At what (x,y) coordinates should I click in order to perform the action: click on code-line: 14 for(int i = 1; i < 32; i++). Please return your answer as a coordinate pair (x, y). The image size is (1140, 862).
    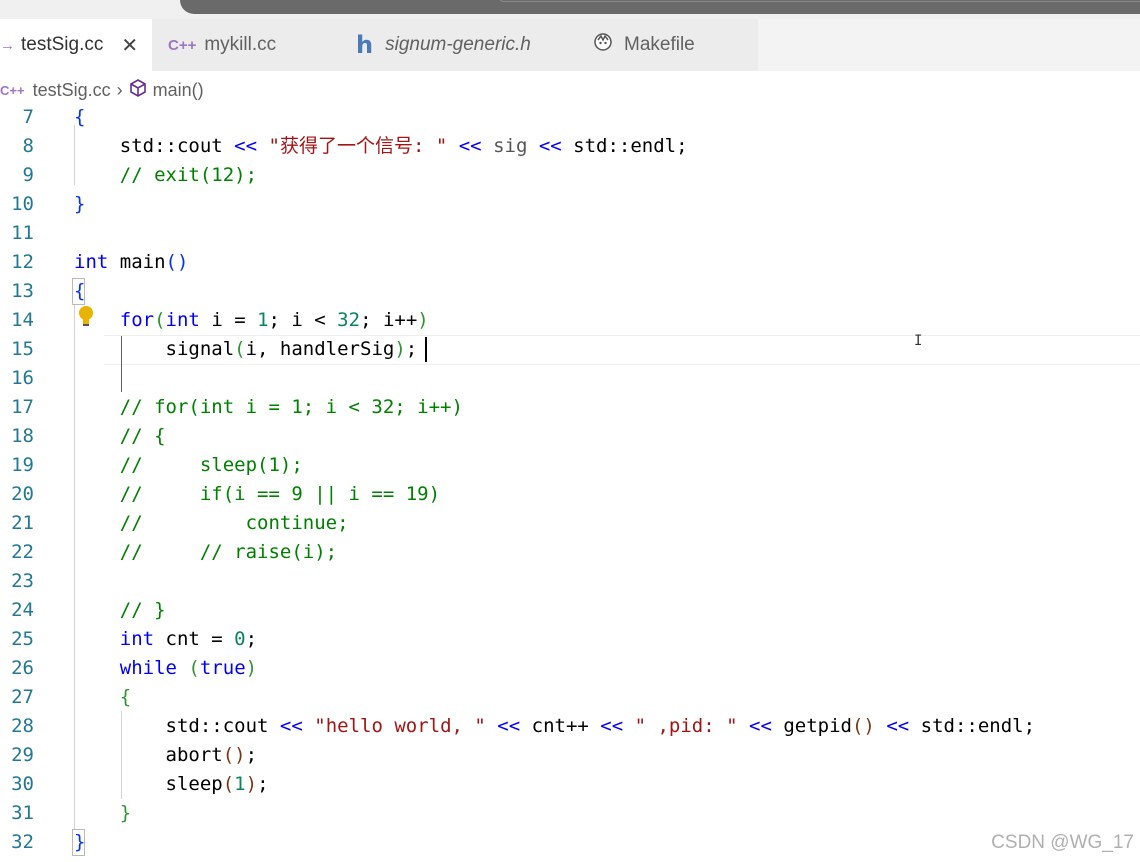
    Looking at the image, I should click on (220, 320).